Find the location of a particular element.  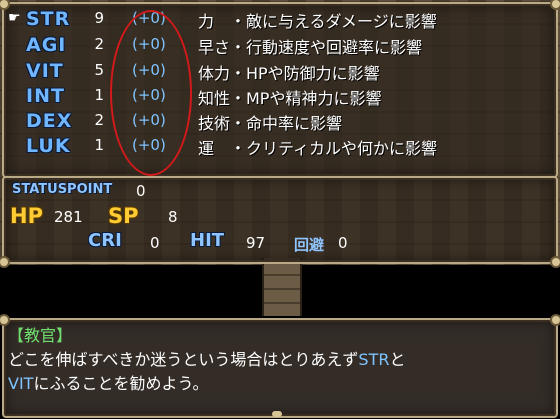

message-text: にふることを勧めよう。 is located at coordinates (121, 383).